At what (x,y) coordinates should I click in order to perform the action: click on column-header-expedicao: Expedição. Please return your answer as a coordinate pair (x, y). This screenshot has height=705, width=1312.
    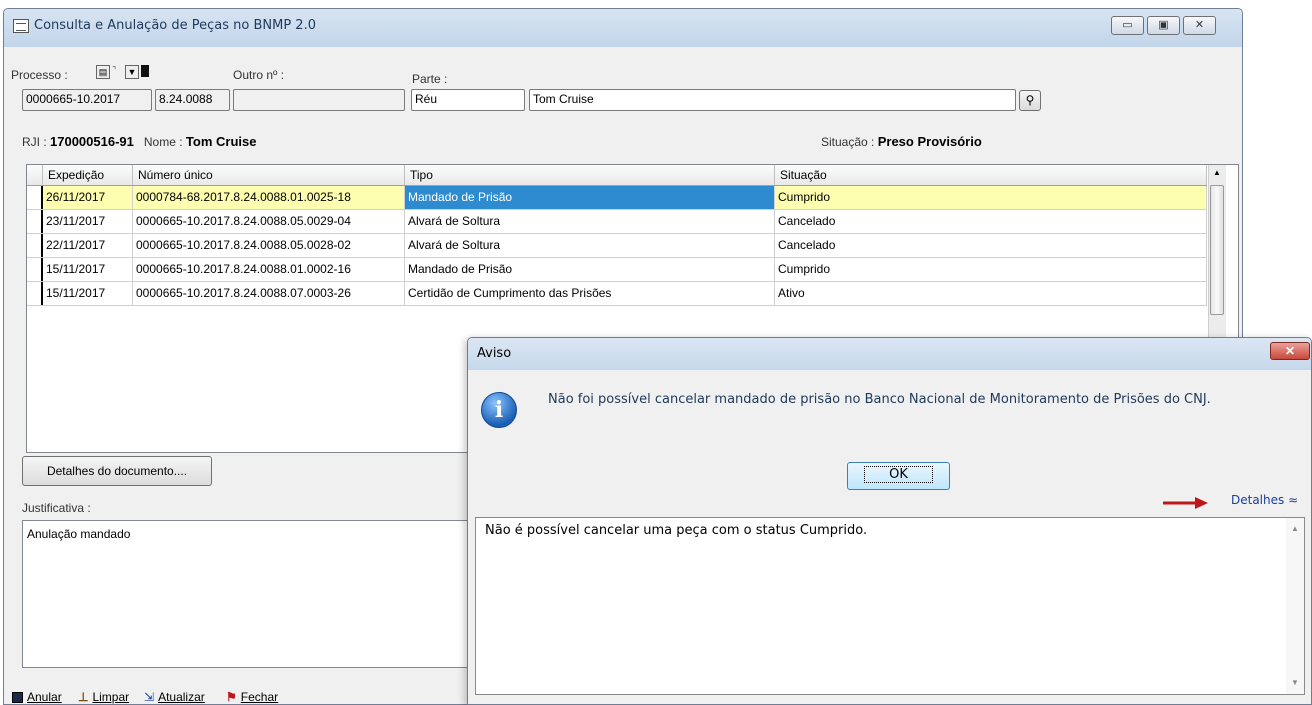
    Looking at the image, I should click on (88, 175).